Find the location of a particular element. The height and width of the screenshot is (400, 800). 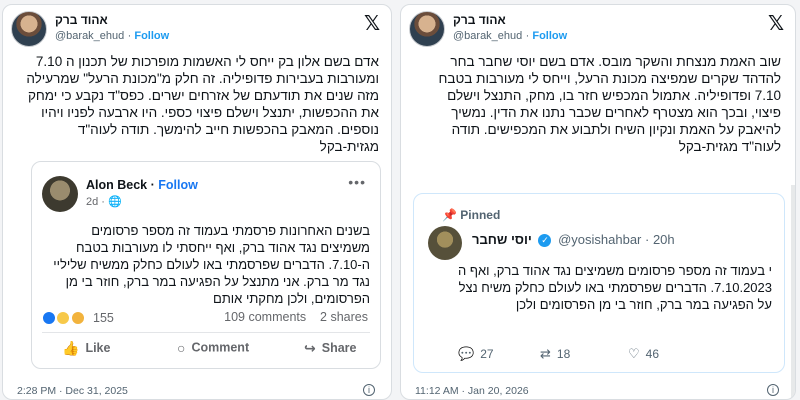

fb-author-name: Alon Beck is located at coordinates (116, 185).